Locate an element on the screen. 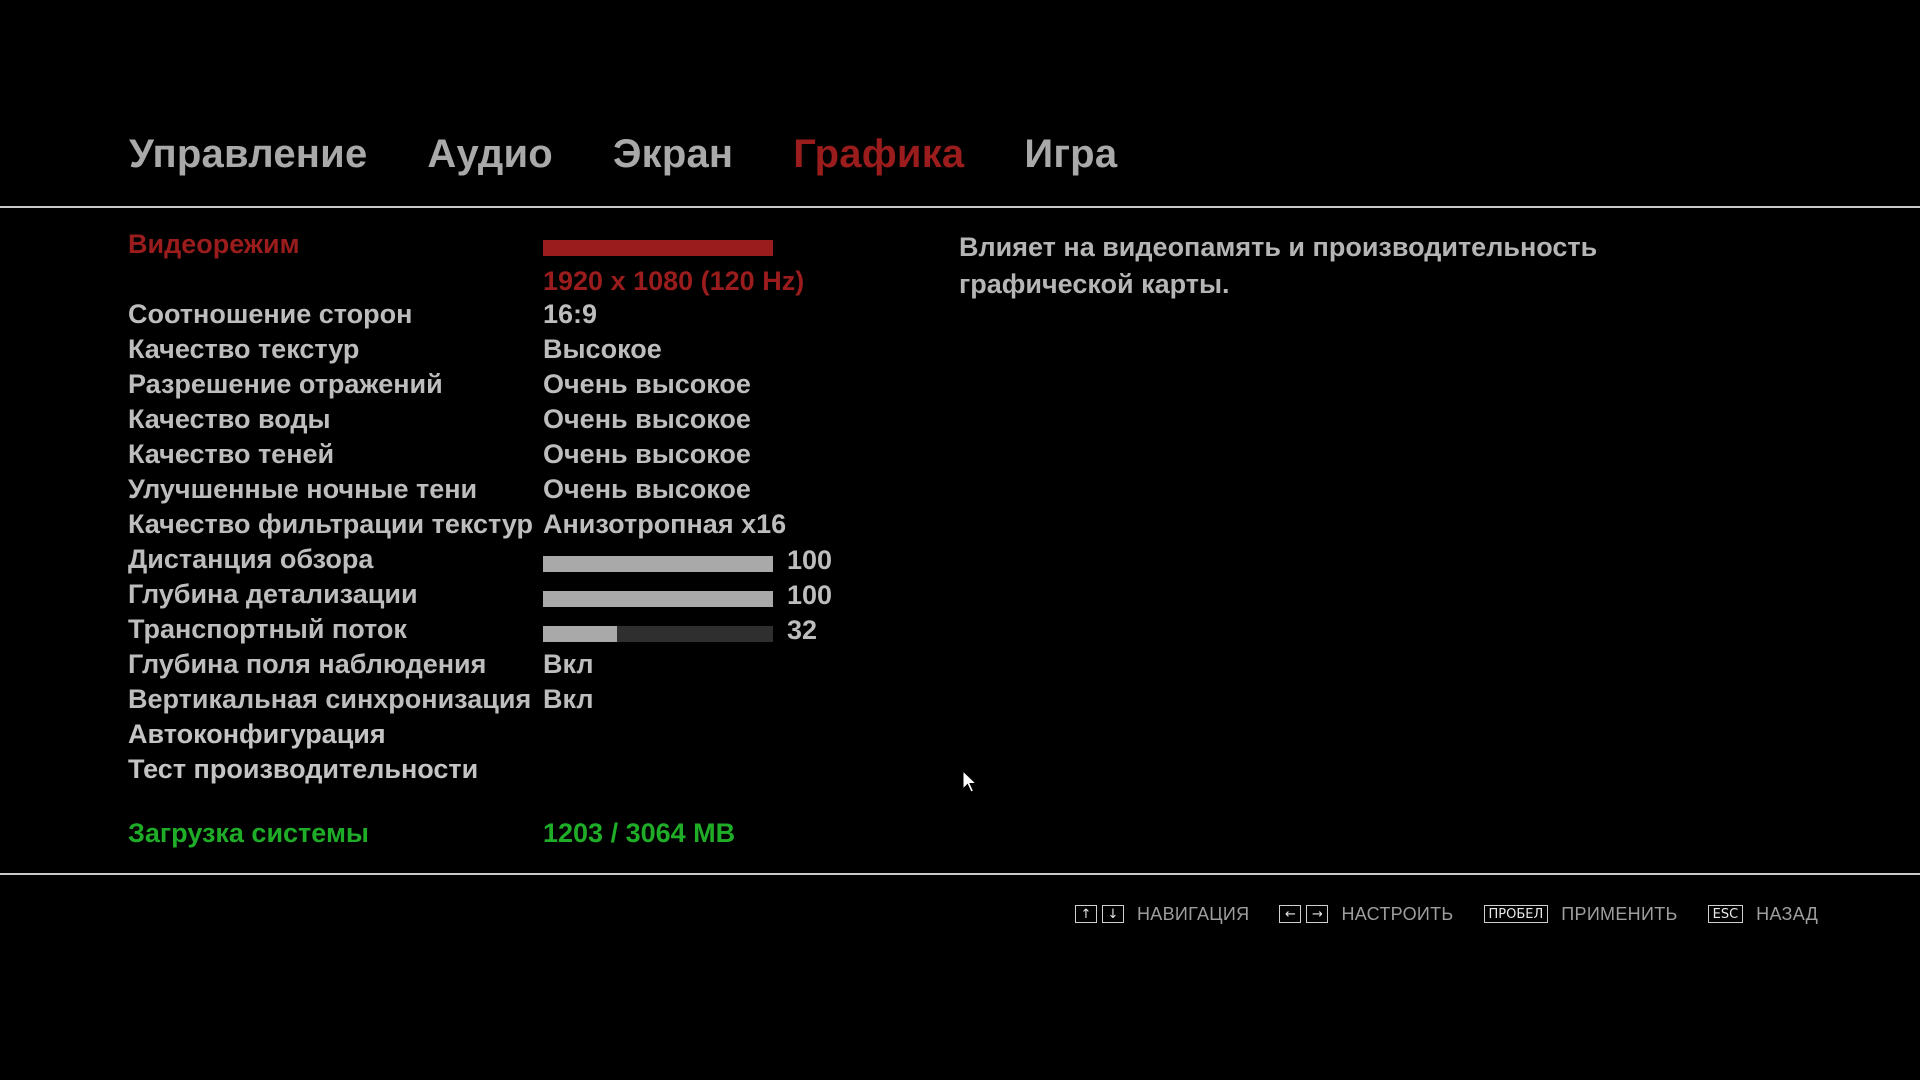  setting-label: Улучшенные ночные тени is located at coordinates (303, 489).